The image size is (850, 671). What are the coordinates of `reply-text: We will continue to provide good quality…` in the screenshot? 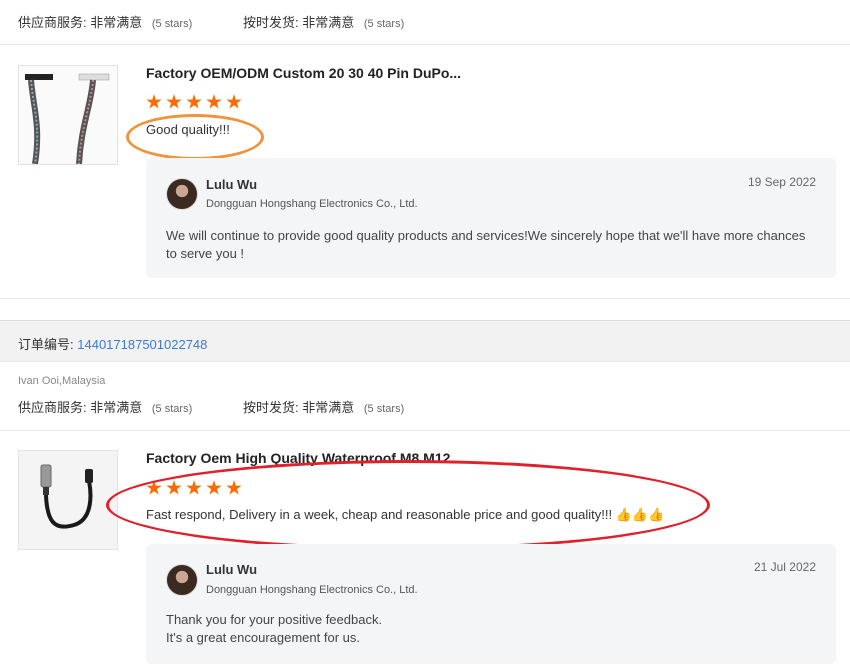 It's located at (486, 244).